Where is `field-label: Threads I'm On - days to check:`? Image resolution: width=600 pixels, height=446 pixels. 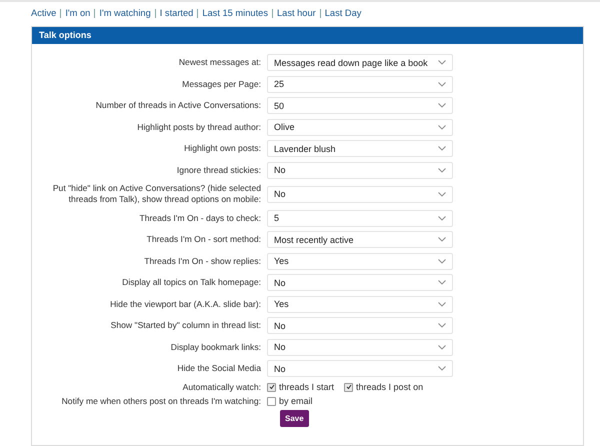 field-label: Threads I'm On - days to check: is located at coordinates (200, 218).